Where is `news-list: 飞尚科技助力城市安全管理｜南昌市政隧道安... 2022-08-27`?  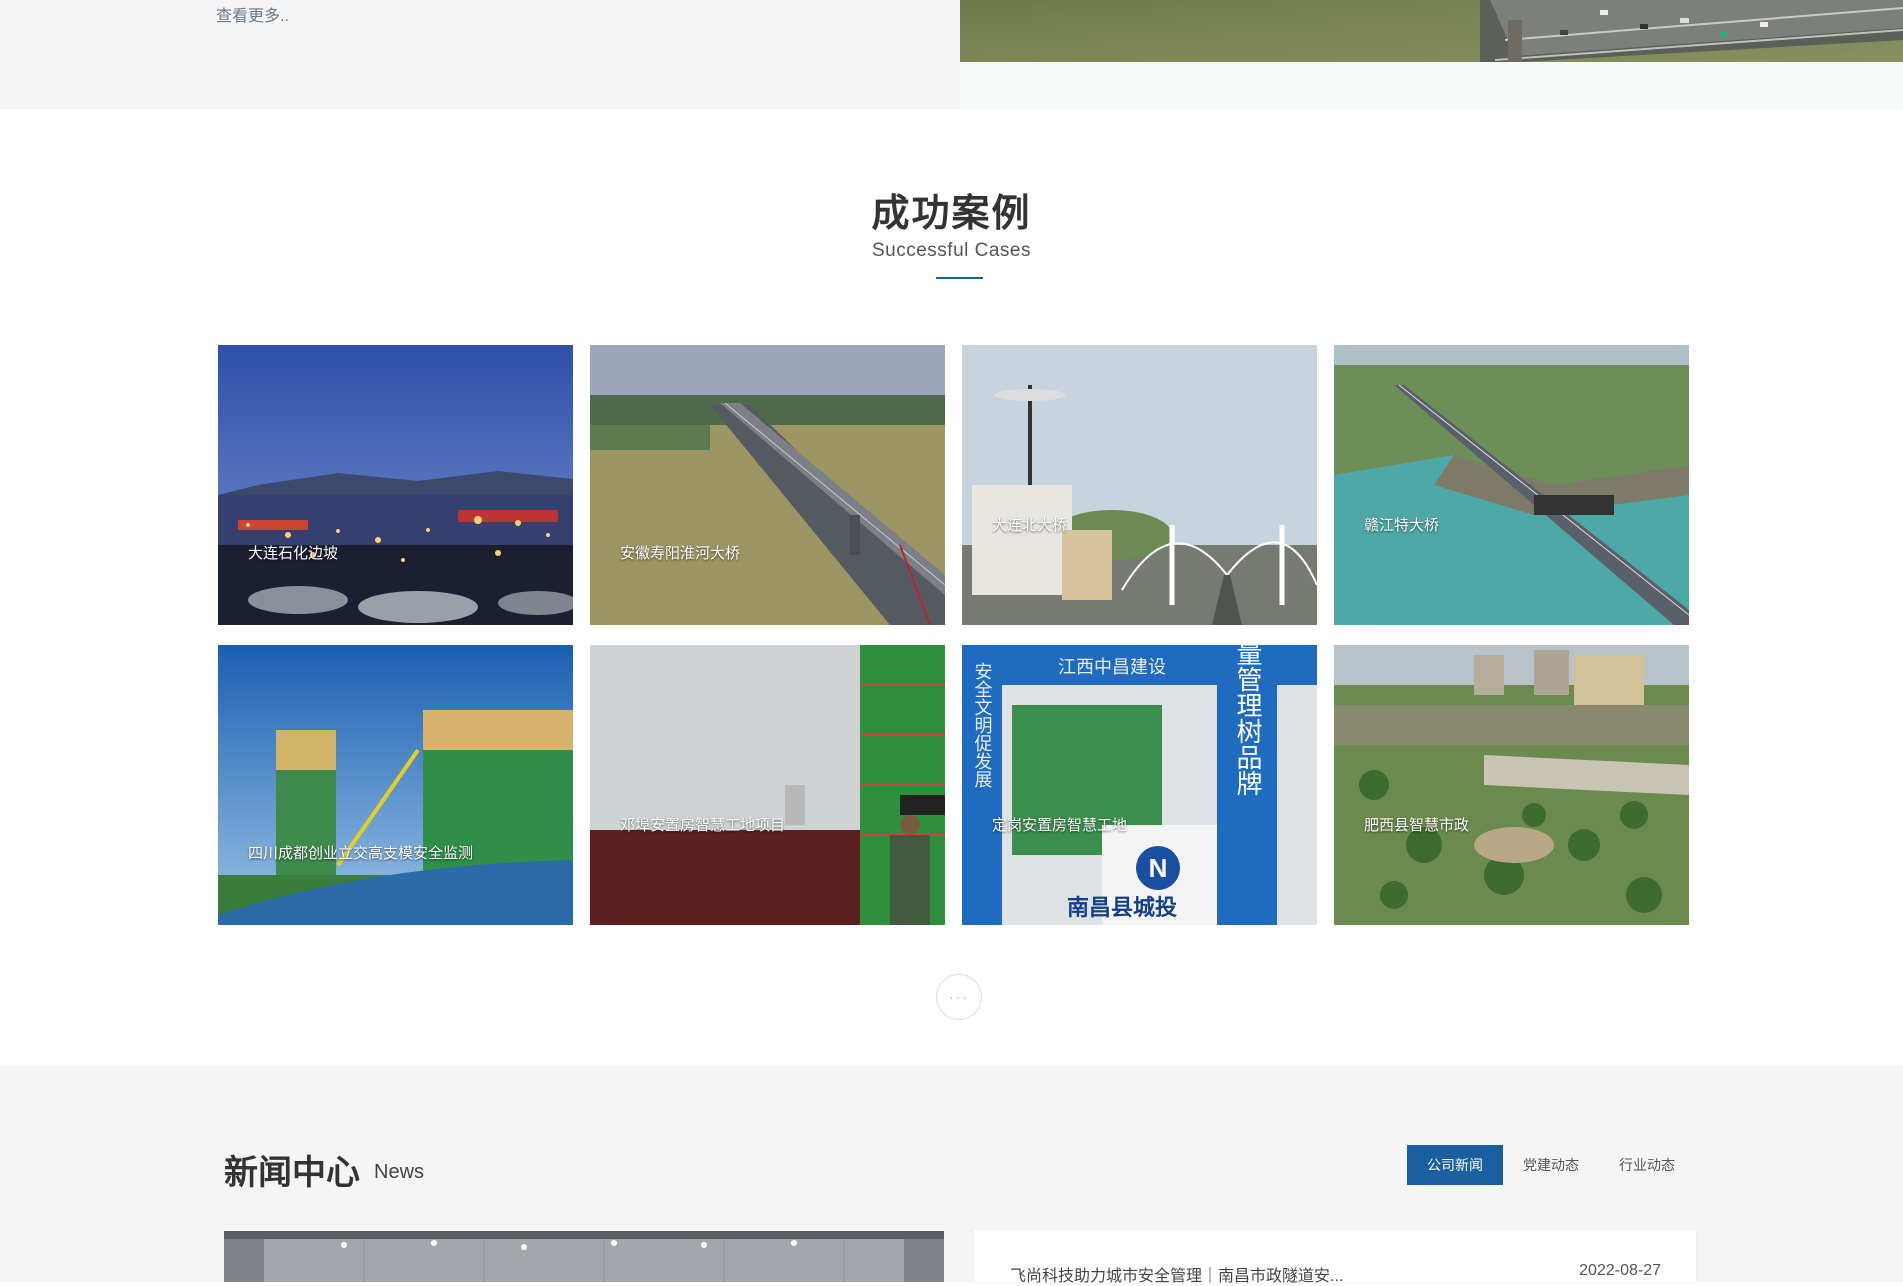 news-list: 飞尚科技助力城市安全管理｜南昌市政隧道安... 2022-08-27 is located at coordinates (1335, 1257).